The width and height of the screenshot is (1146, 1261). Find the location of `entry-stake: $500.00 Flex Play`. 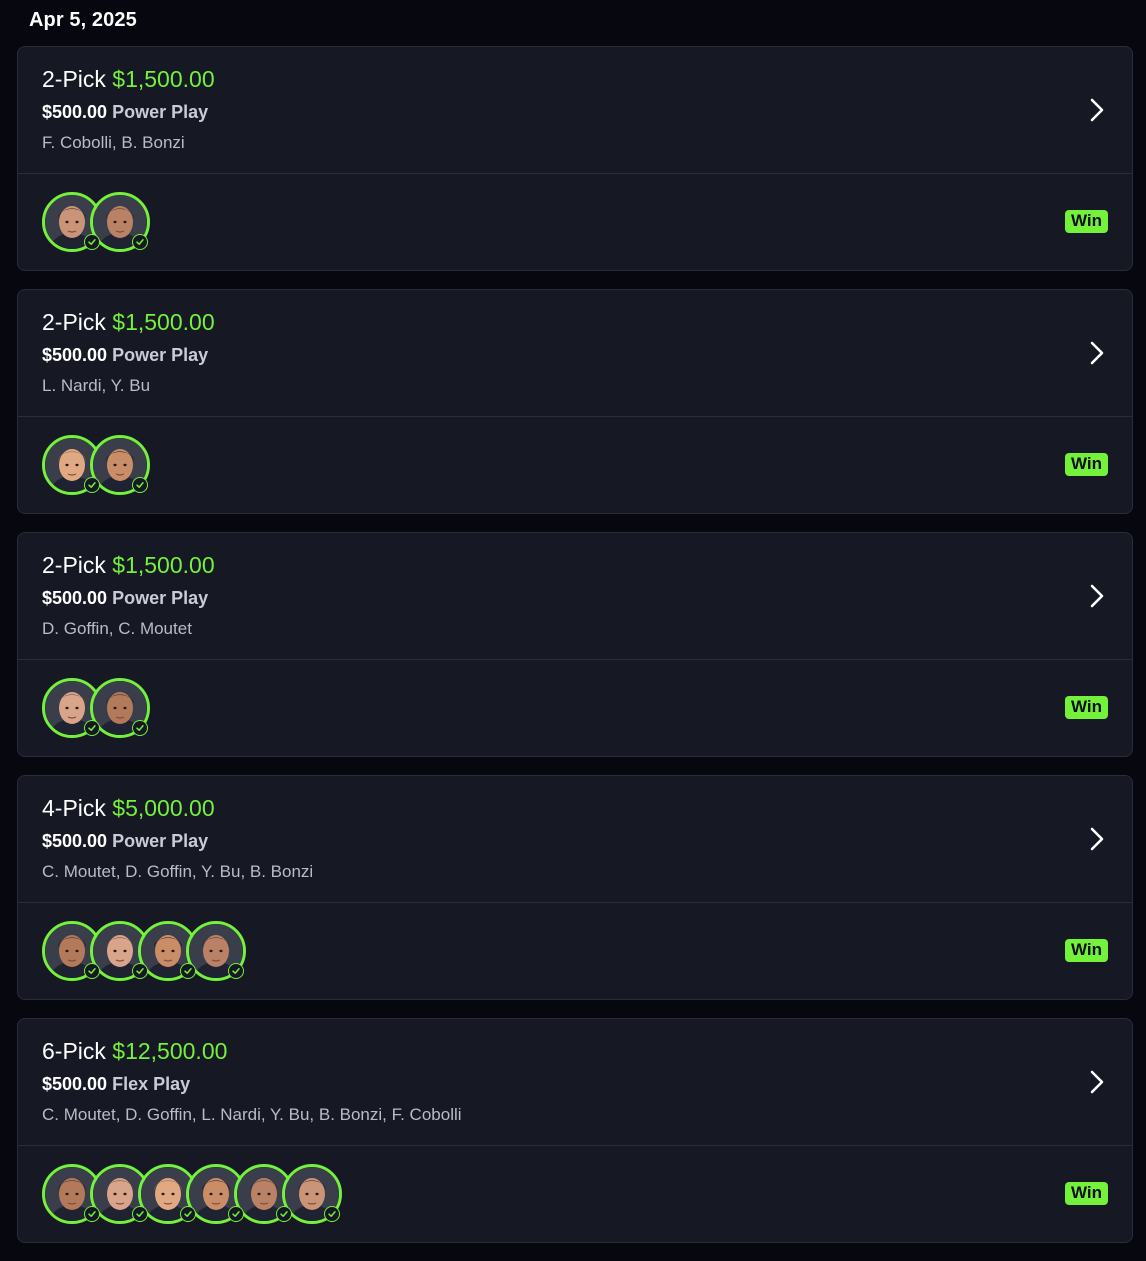

entry-stake: $500.00 Flex Play is located at coordinates (116, 1084).